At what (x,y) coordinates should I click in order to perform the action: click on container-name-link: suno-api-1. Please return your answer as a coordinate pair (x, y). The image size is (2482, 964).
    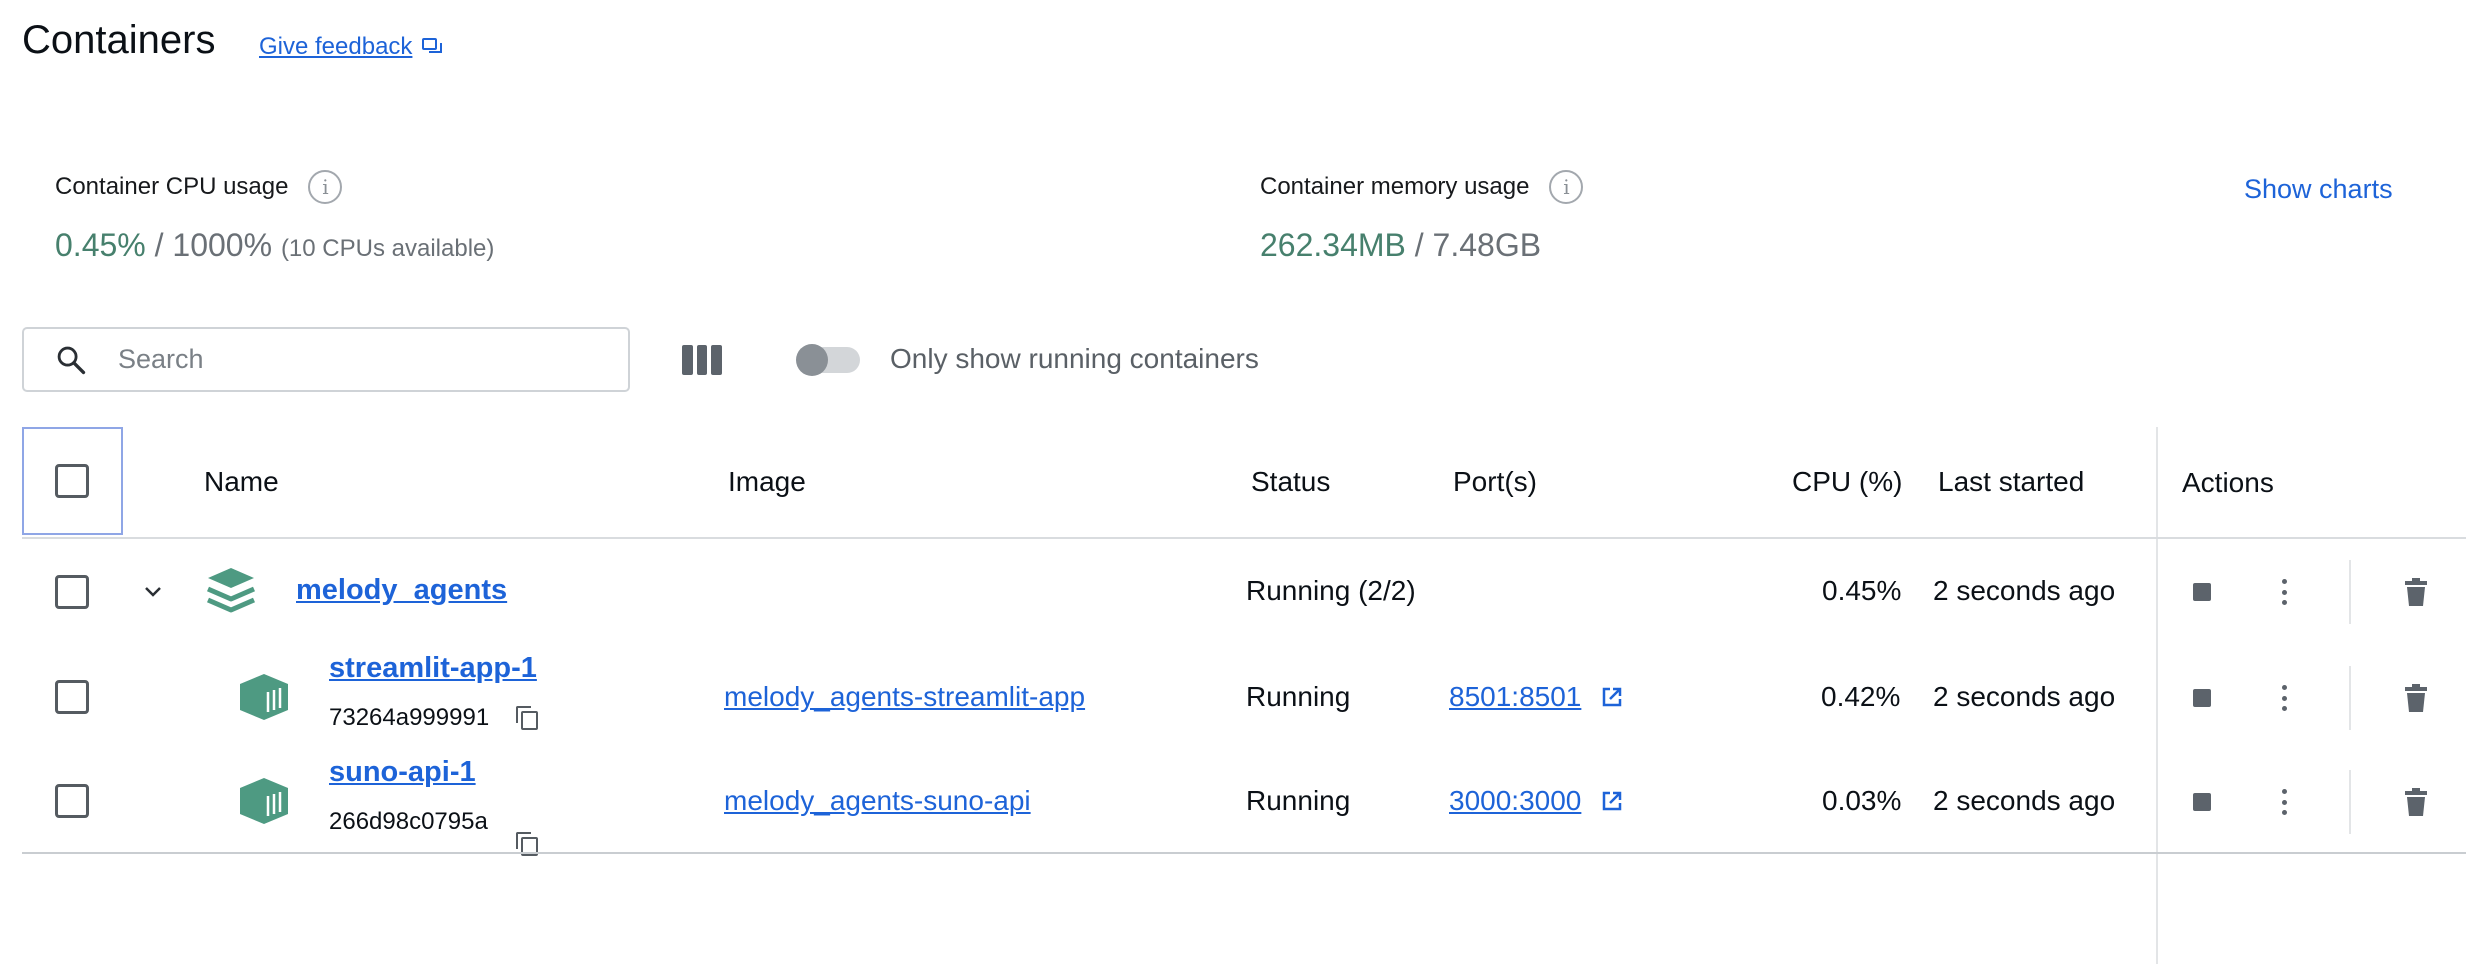
    Looking at the image, I should click on (402, 772).